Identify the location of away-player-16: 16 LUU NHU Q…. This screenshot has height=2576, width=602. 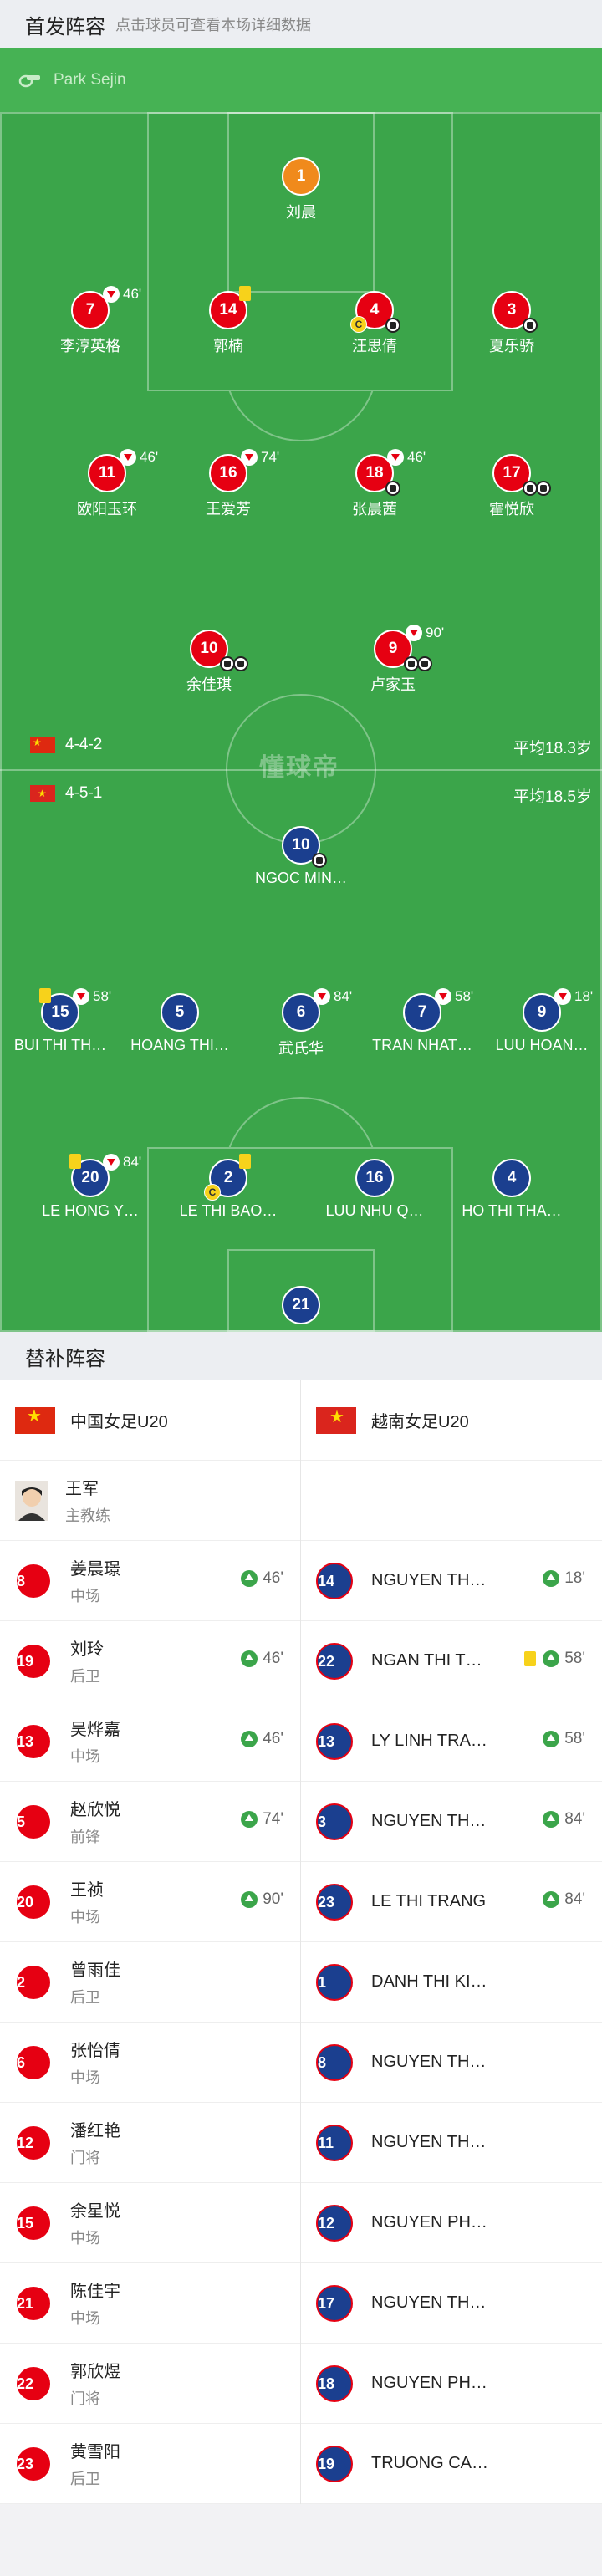
(375, 1190).